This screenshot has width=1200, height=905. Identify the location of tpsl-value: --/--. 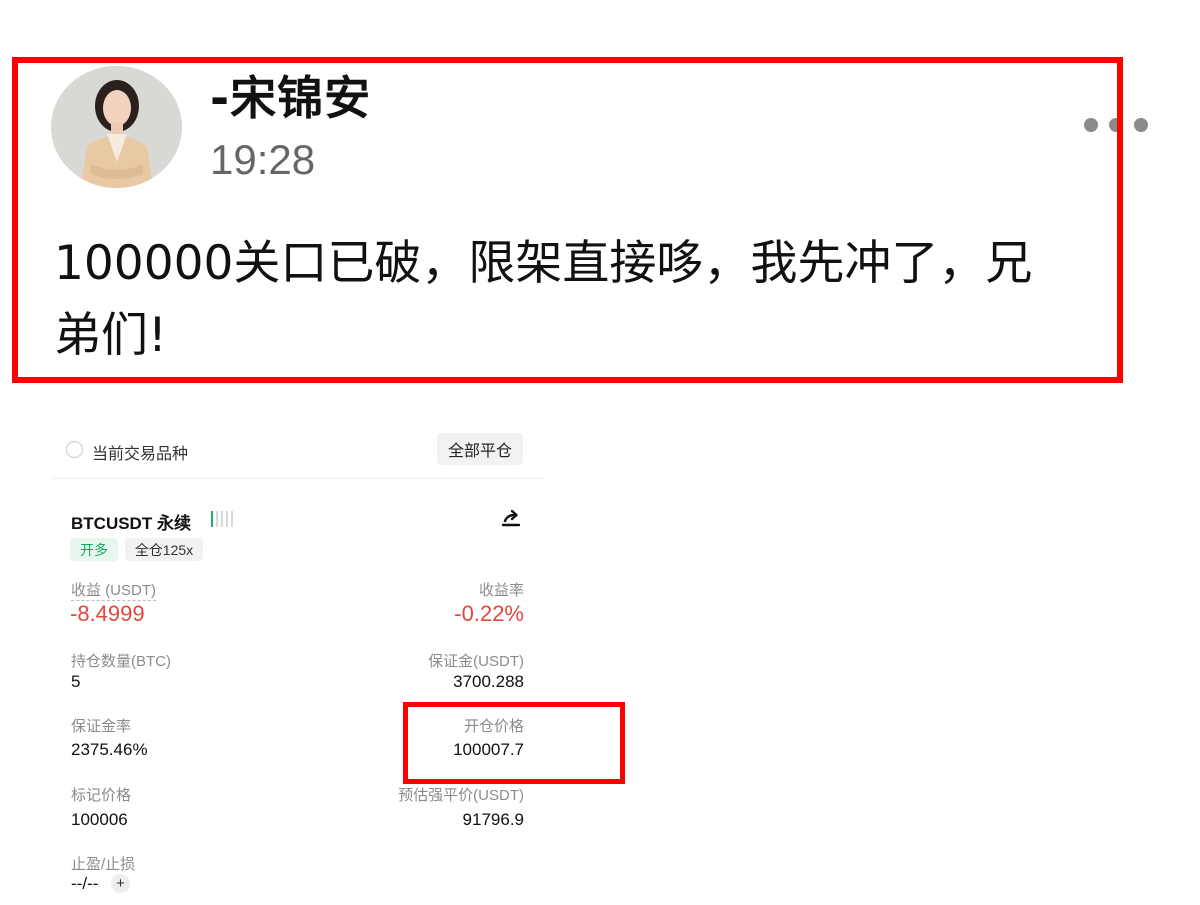
(85, 883).